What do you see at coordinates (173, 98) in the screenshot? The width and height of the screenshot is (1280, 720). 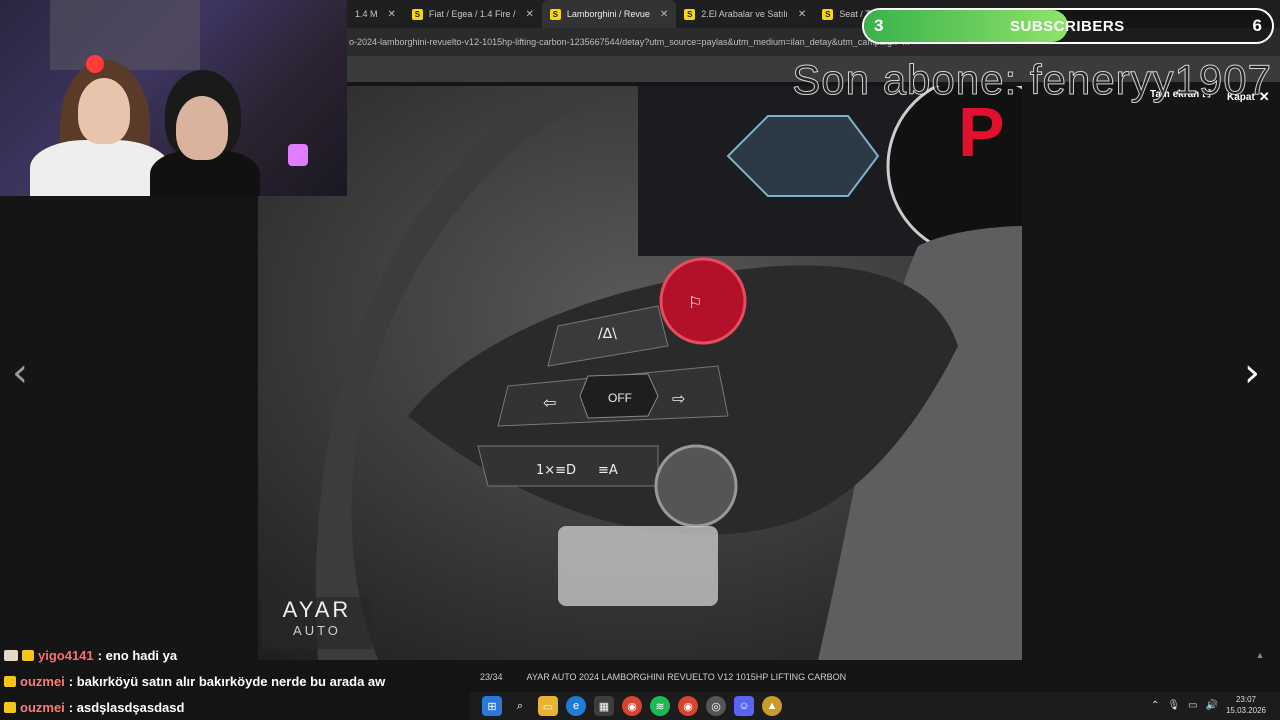 I see `webcam-overlay` at bounding box center [173, 98].